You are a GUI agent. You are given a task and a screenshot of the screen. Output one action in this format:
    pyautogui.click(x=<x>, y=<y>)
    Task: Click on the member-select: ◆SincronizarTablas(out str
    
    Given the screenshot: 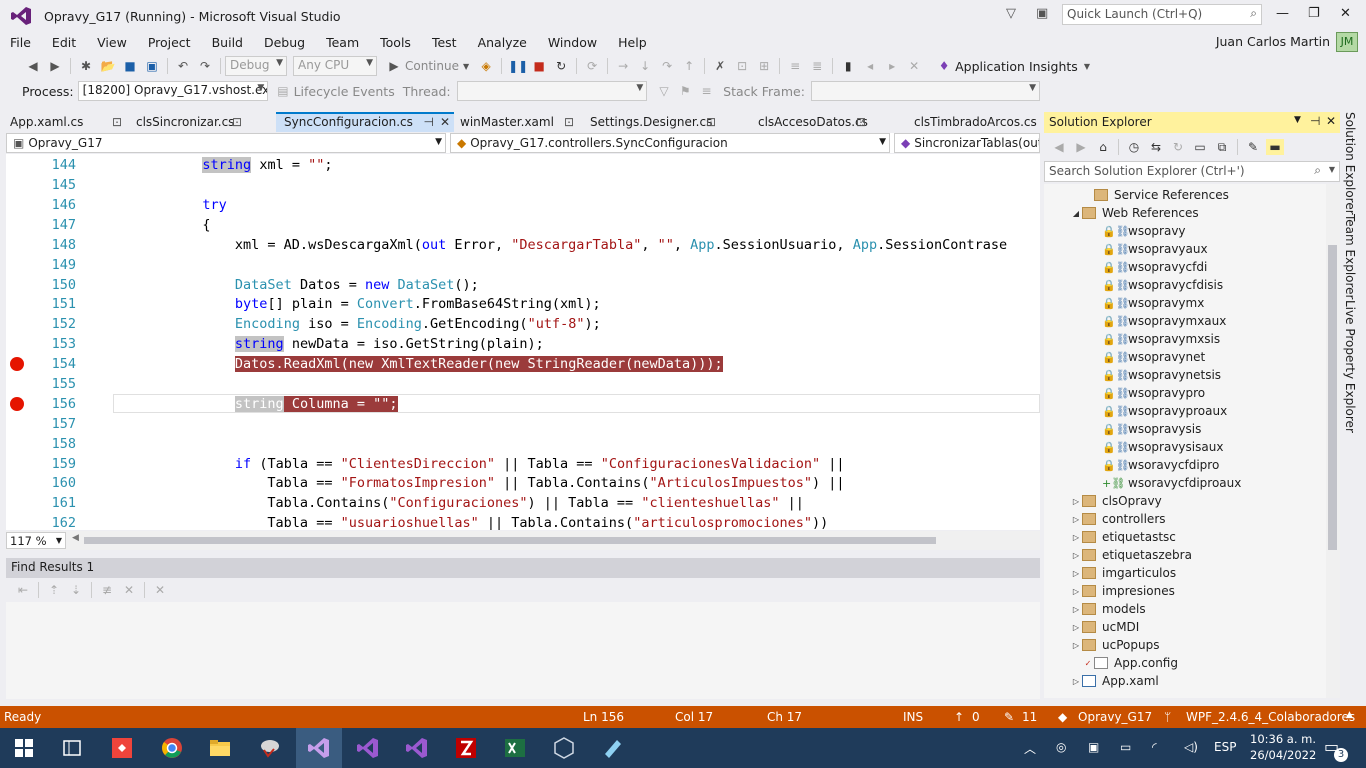 What is the action you would take?
    pyautogui.click(x=967, y=143)
    